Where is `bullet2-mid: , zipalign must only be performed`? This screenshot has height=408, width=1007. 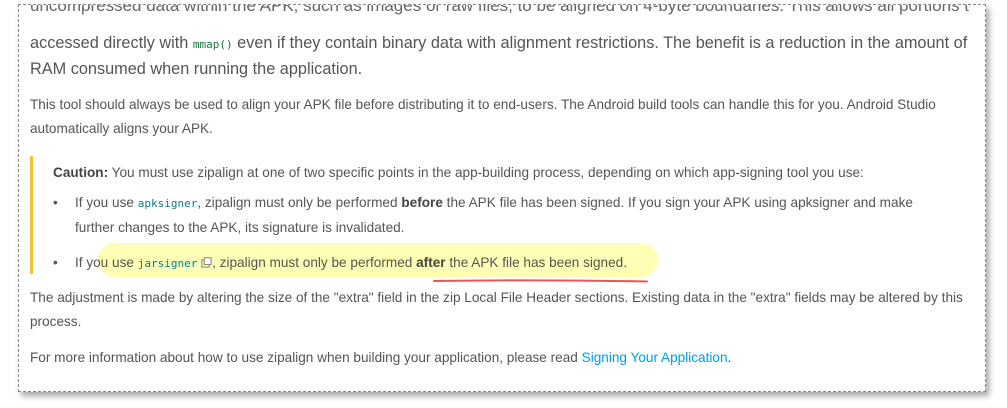
bullet2-mid: , zipalign must only be performed is located at coordinates (314, 262).